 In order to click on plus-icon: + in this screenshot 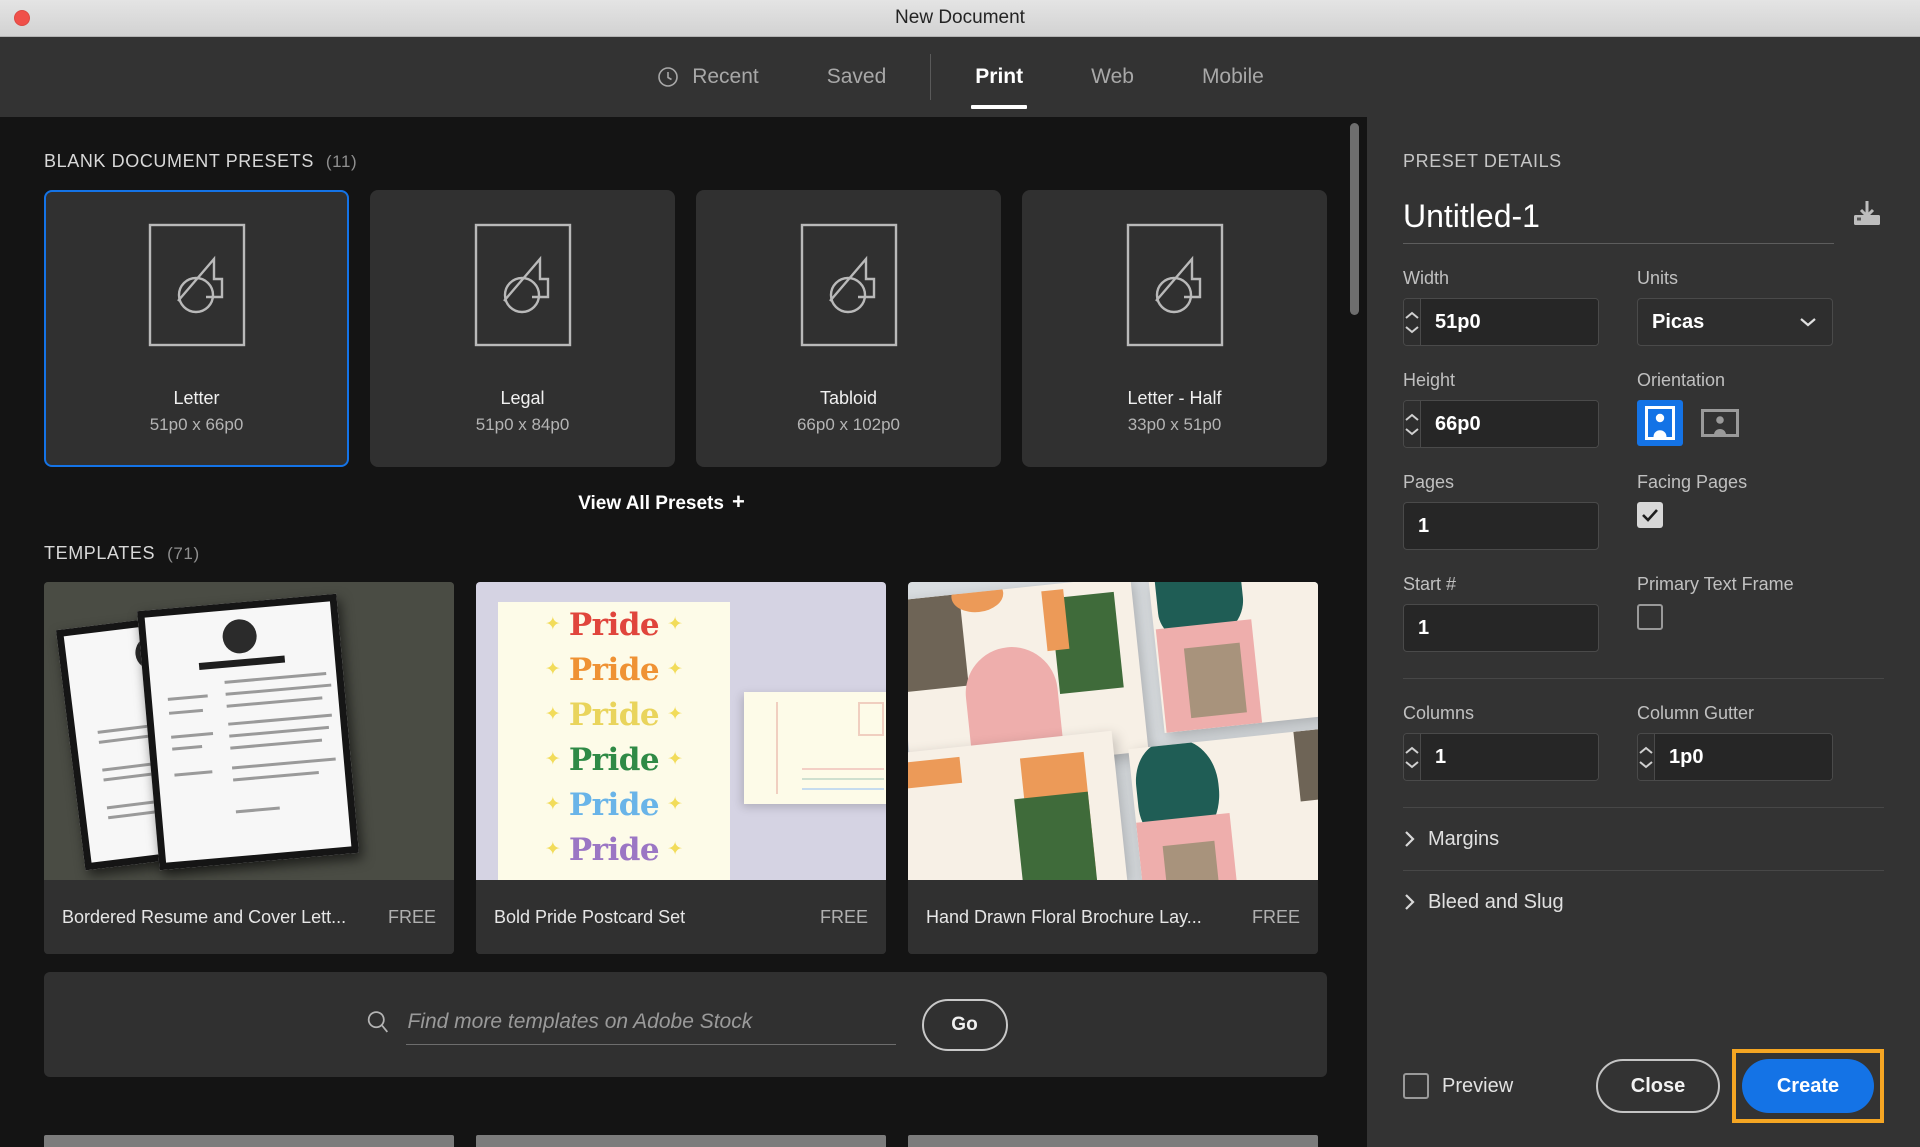, I will do `click(738, 501)`.